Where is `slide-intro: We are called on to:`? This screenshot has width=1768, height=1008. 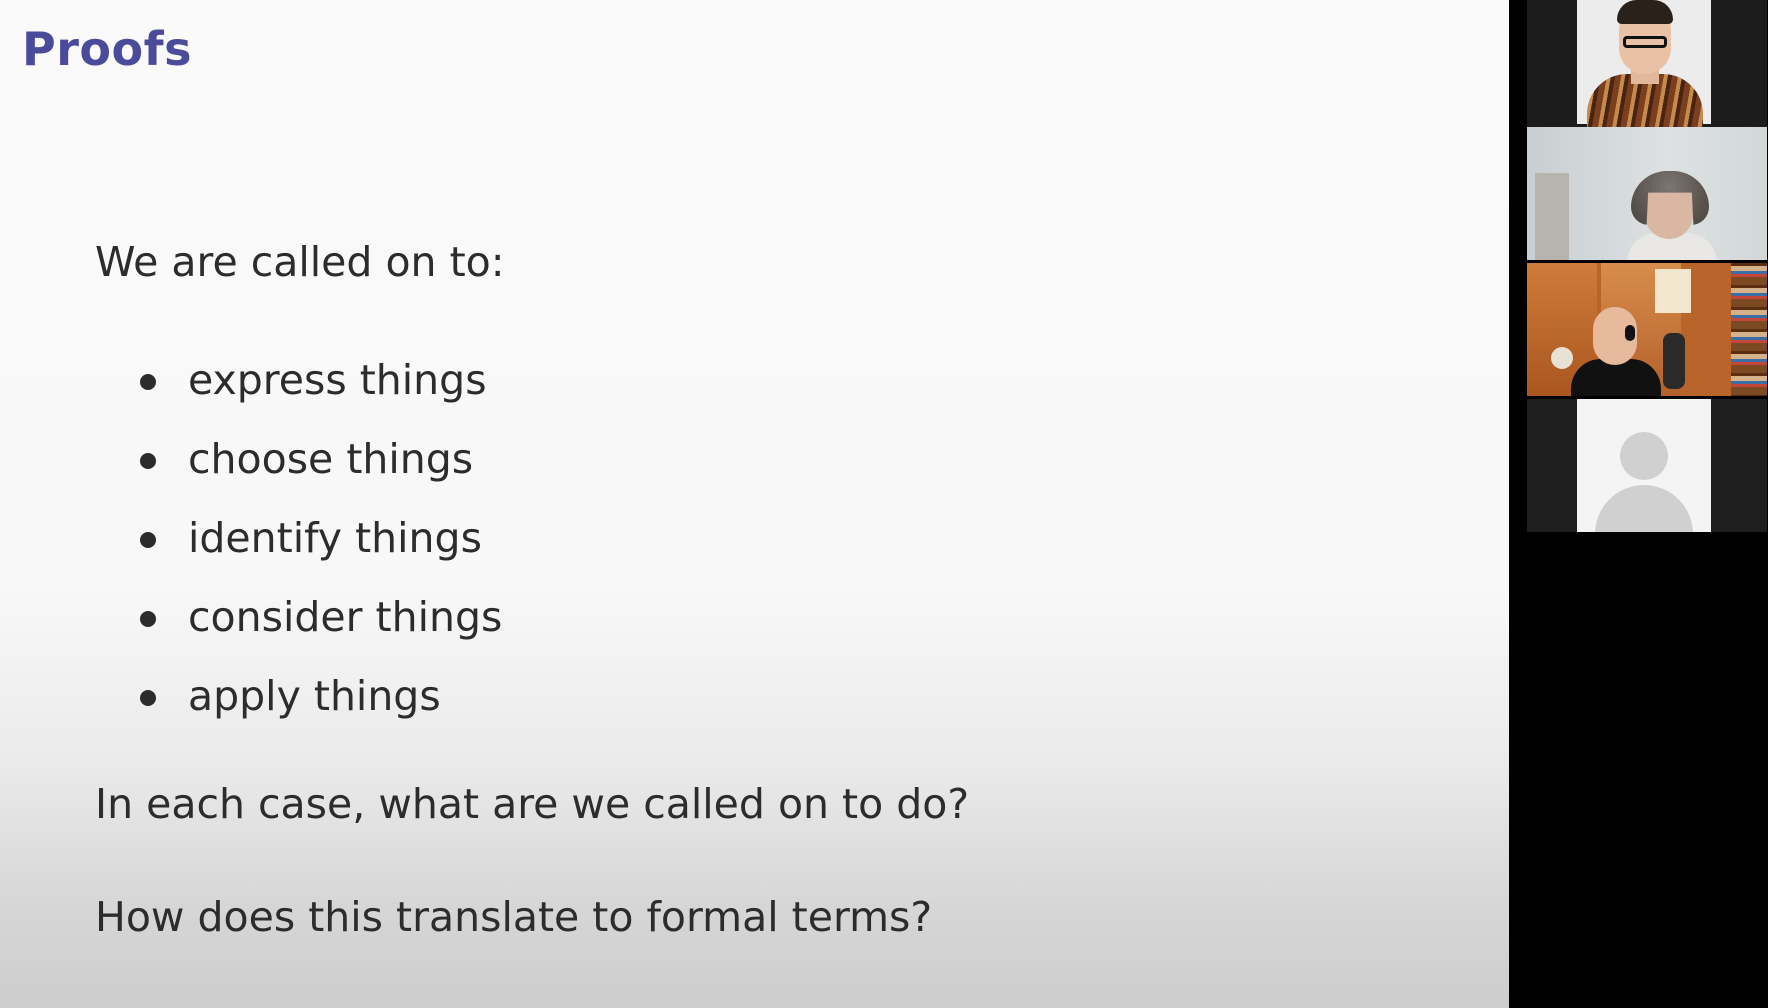 slide-intro: We are called on to: is located at coordinates (300, 262).